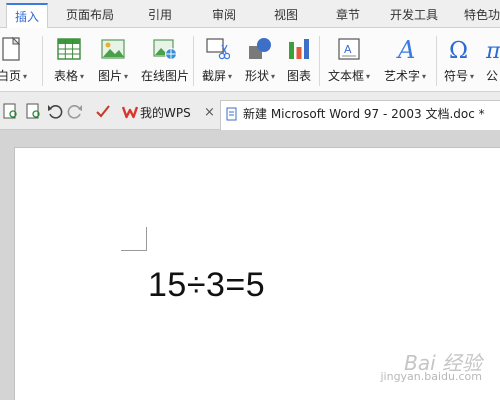 This screenshot has width=500, height=400. What do you see at coordinates (217, 61) in the screenshot?
I see `screenshot-button: 截屏 ▾` at bounding box center [217, 61].